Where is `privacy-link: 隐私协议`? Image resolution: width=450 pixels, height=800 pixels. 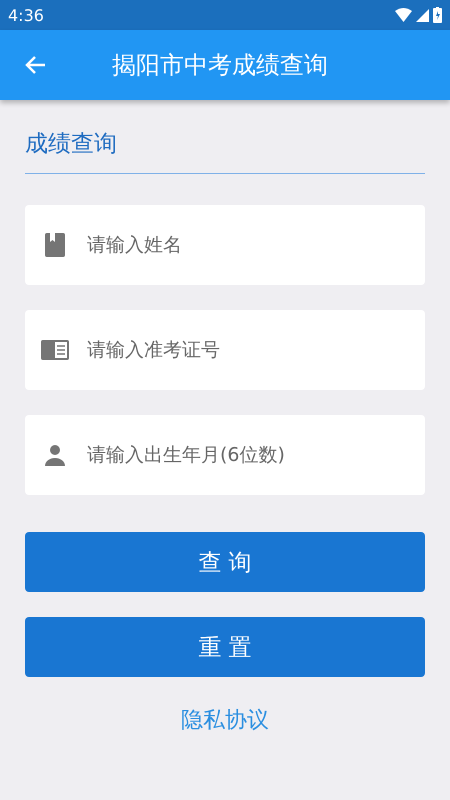
privacy-link: 隐私协议 is located at coordinates (225, 720).